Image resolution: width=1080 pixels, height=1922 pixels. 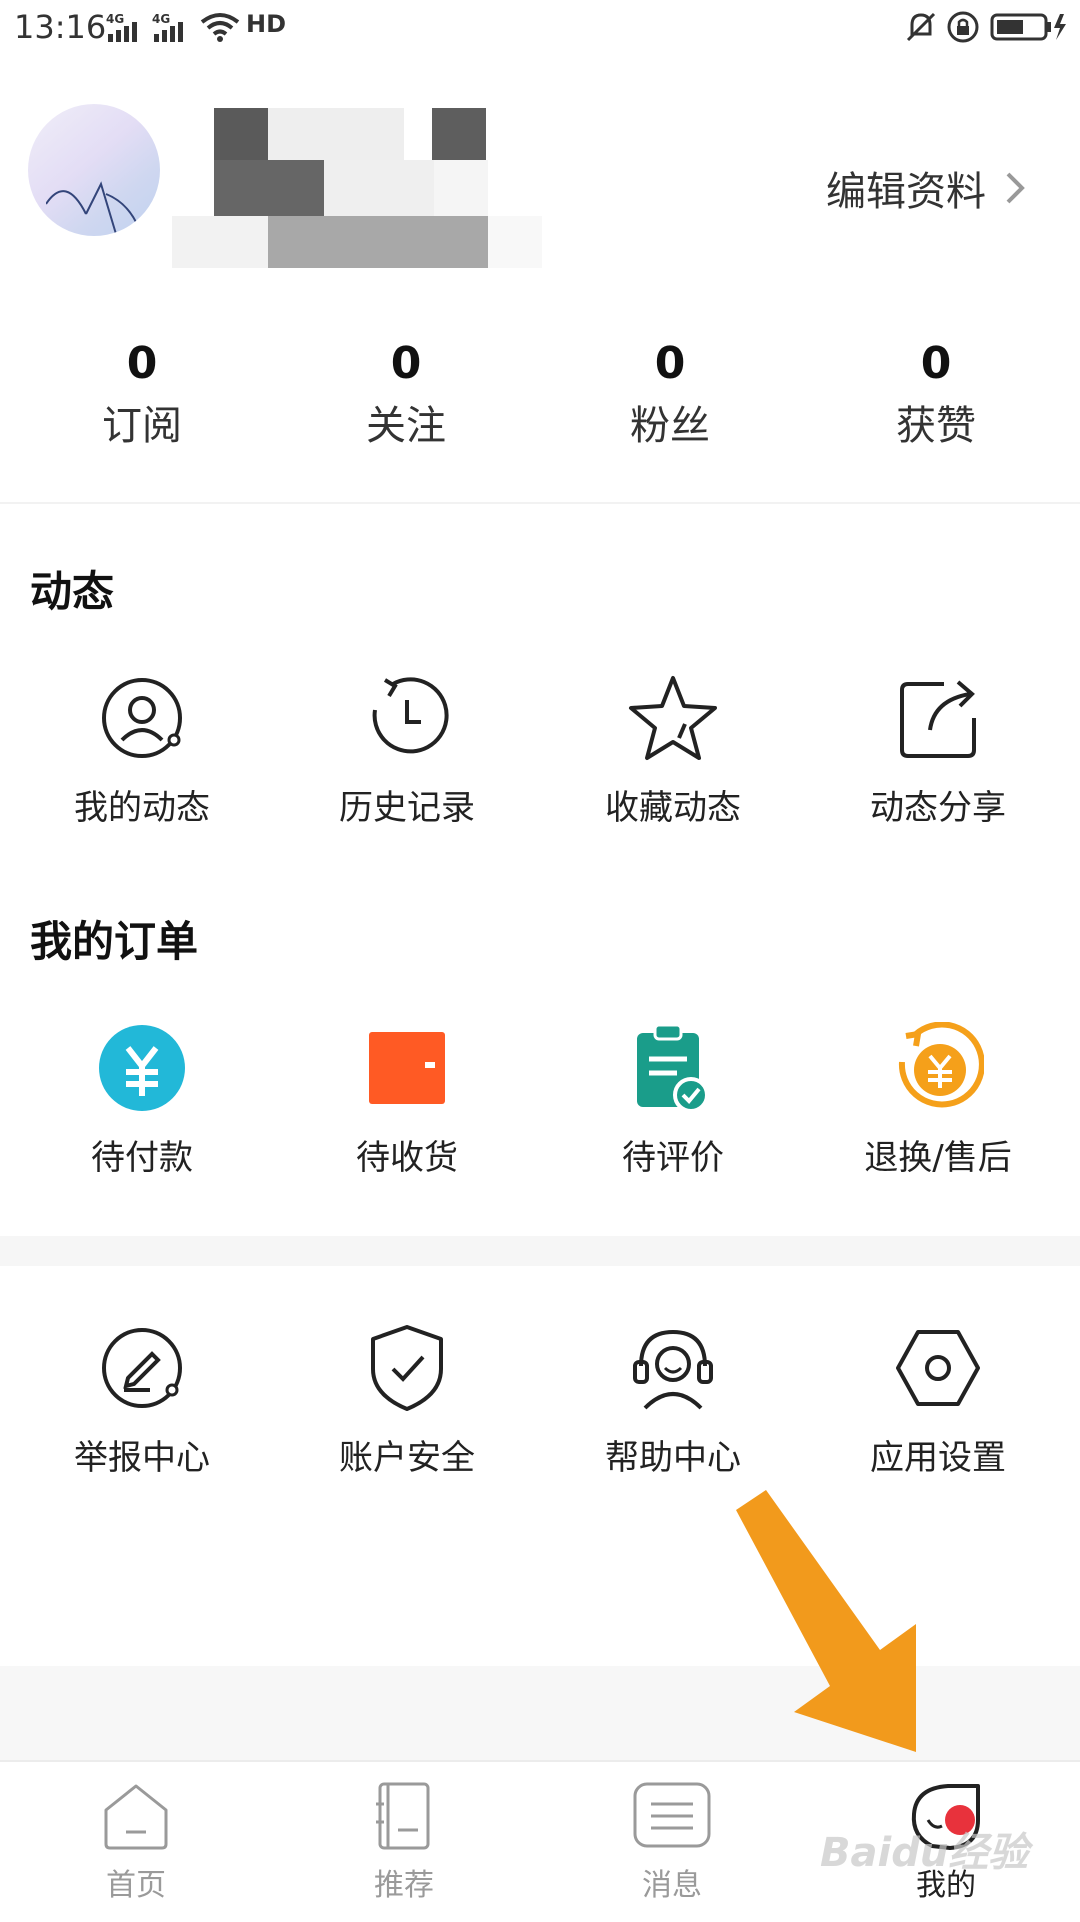 I want to click on home-icon, so click(x=136, y=1817).